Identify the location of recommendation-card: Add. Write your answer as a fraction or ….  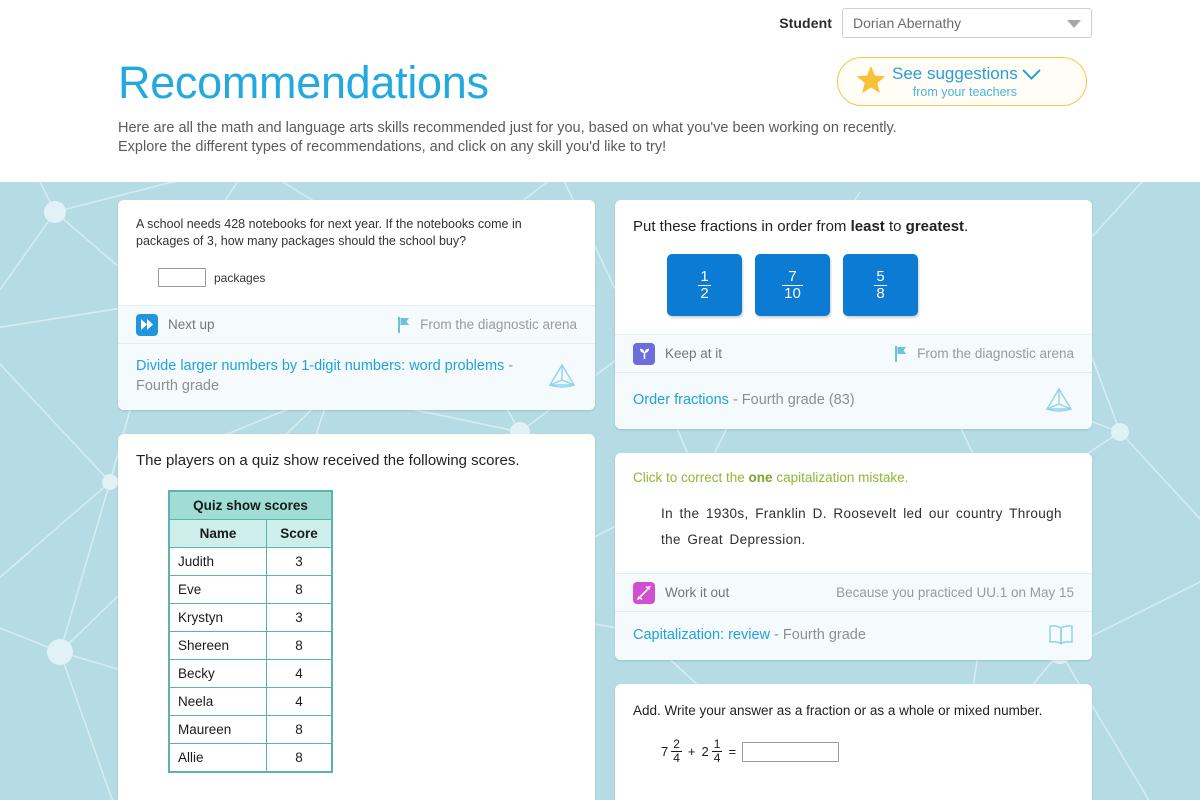
(853, 742).